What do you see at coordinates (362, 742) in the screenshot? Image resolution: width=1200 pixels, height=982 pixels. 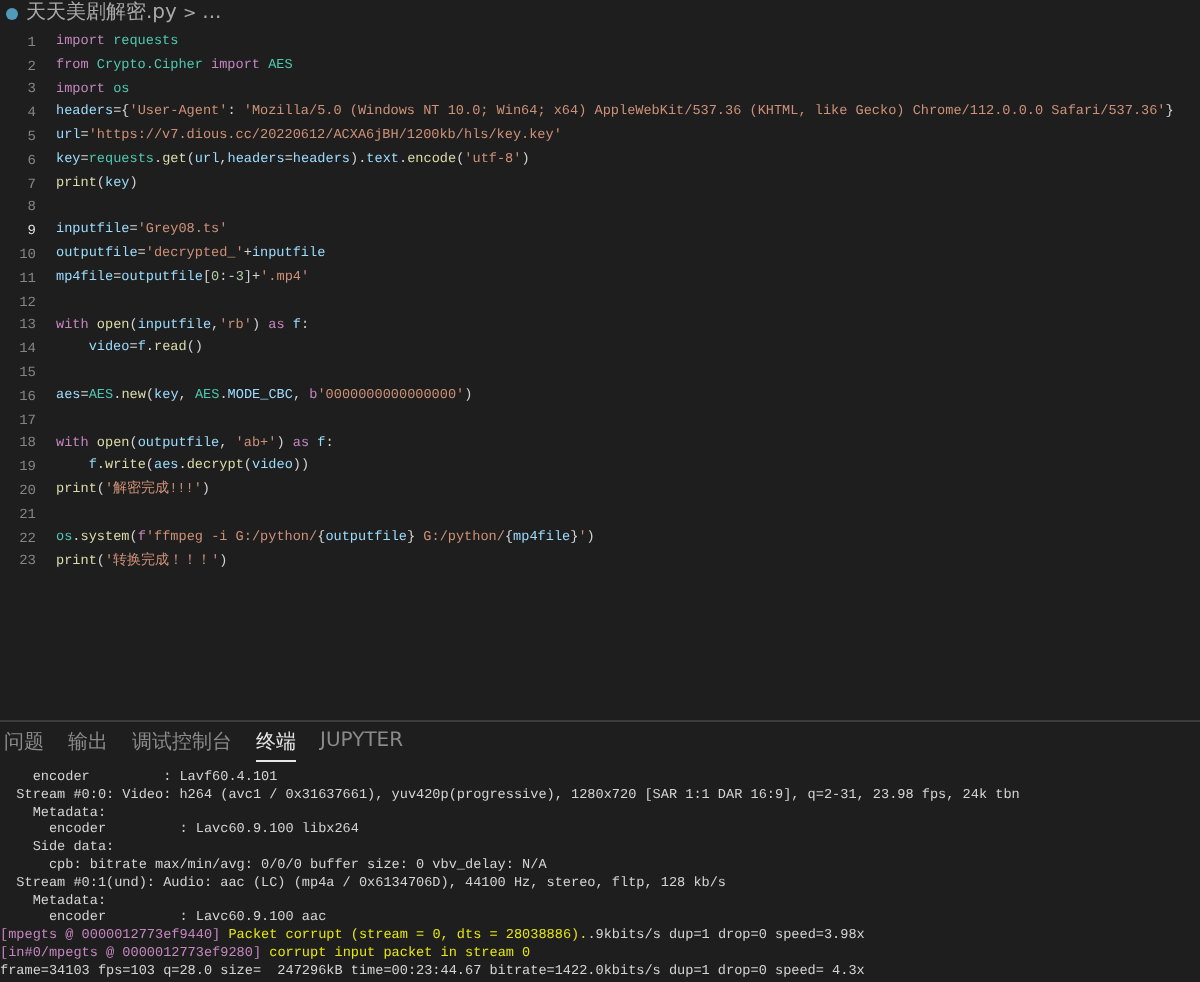 I see `panel-tab: JUPYTER` at bounding box center [362, 742].